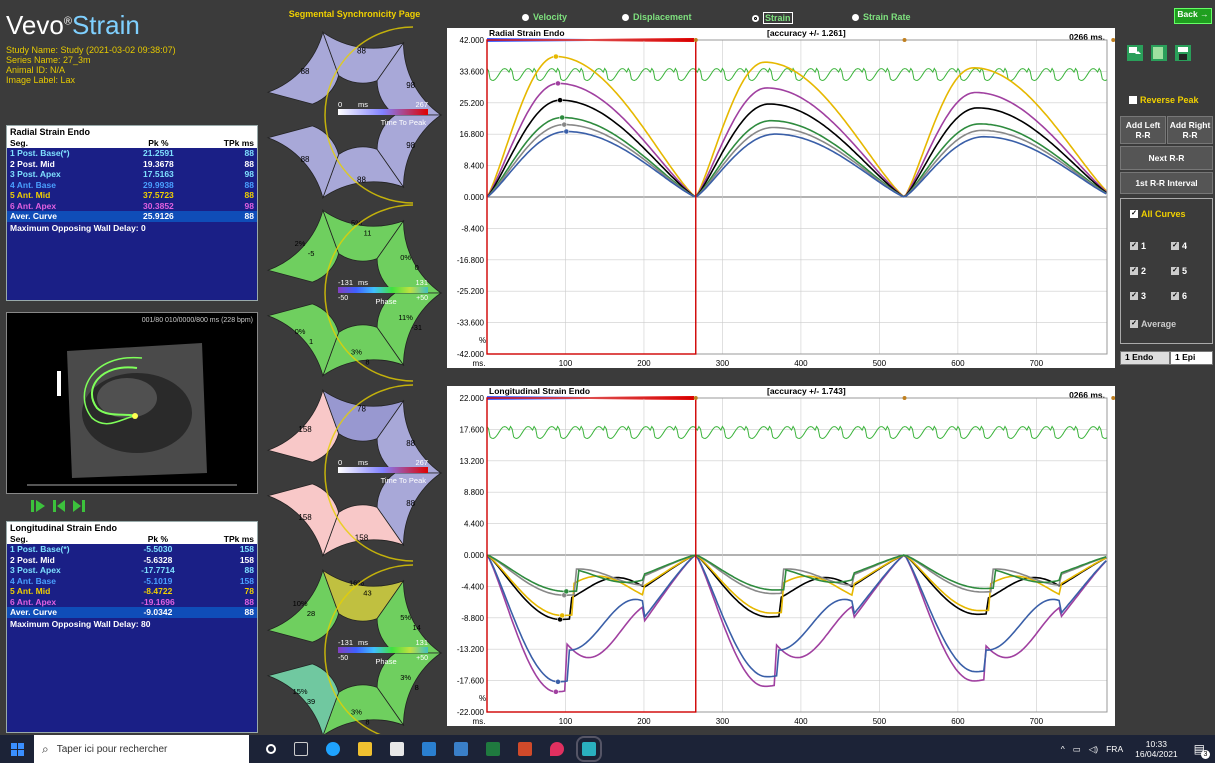  What do you see at coordinates (1077, 749) in the screenshot?
I see `network-icon: ▭` at bounding box center [1077, 749].